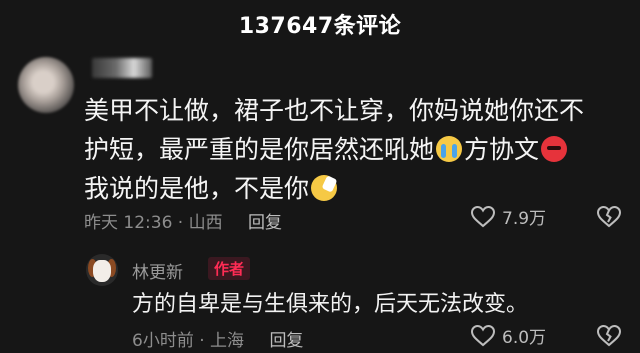  Describe the element at coordinates (330, 304) in the screenshot. I see `reply-body: 方的自卑是与生俱来的，后天无法改变。` at that location.